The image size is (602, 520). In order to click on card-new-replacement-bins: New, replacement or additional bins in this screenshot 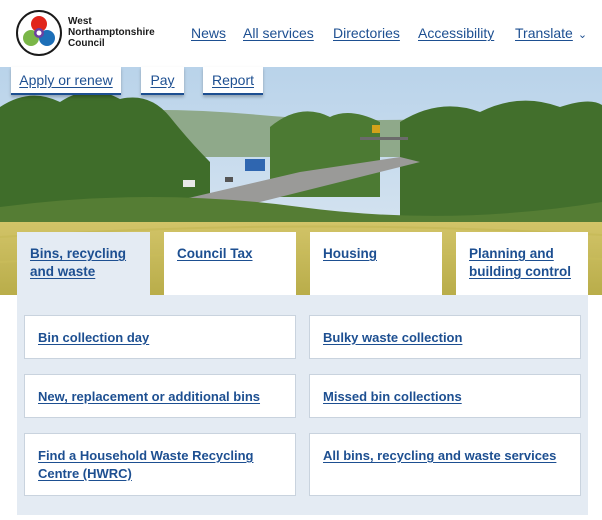, I will do `click(160, 396)`.